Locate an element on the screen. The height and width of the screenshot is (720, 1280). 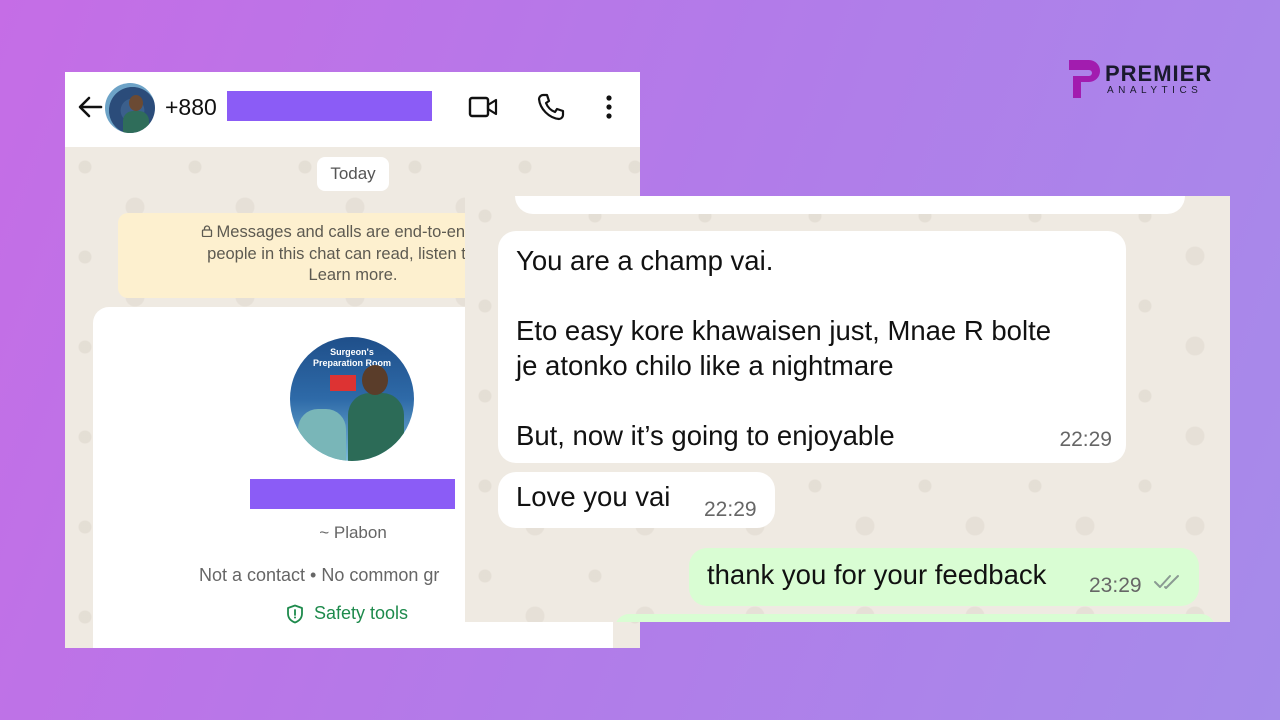
video-call-icon is located at coordinates (483, 107).